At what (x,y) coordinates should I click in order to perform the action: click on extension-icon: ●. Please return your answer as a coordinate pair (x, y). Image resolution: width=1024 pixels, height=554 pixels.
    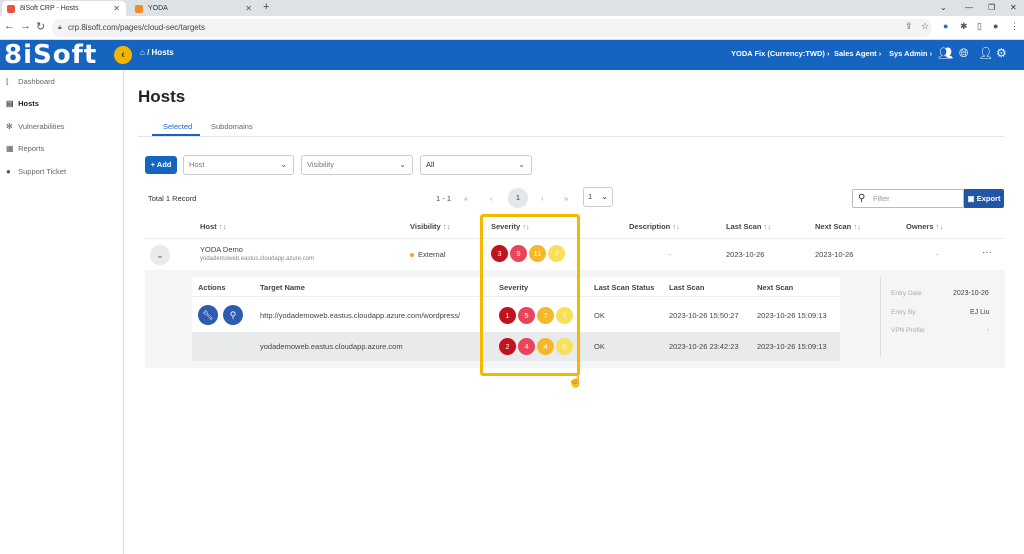
    Looking at the image, I should click on (945, 26).